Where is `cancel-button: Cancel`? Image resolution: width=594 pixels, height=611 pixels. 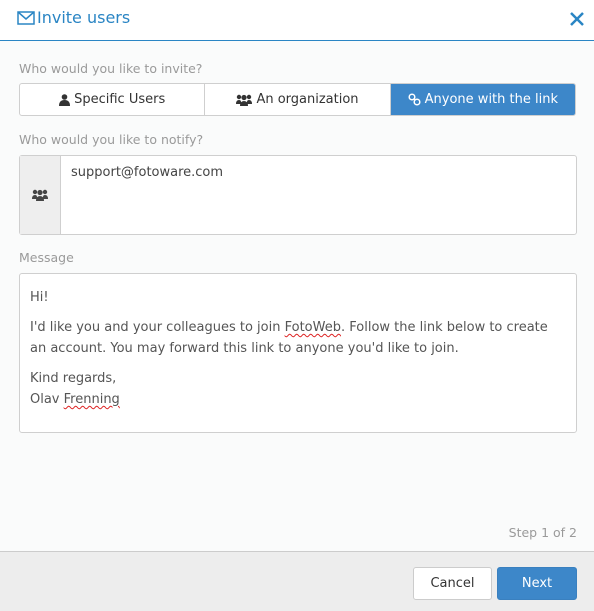
cancel-button: Cancel is located at coordinates (452, 583).